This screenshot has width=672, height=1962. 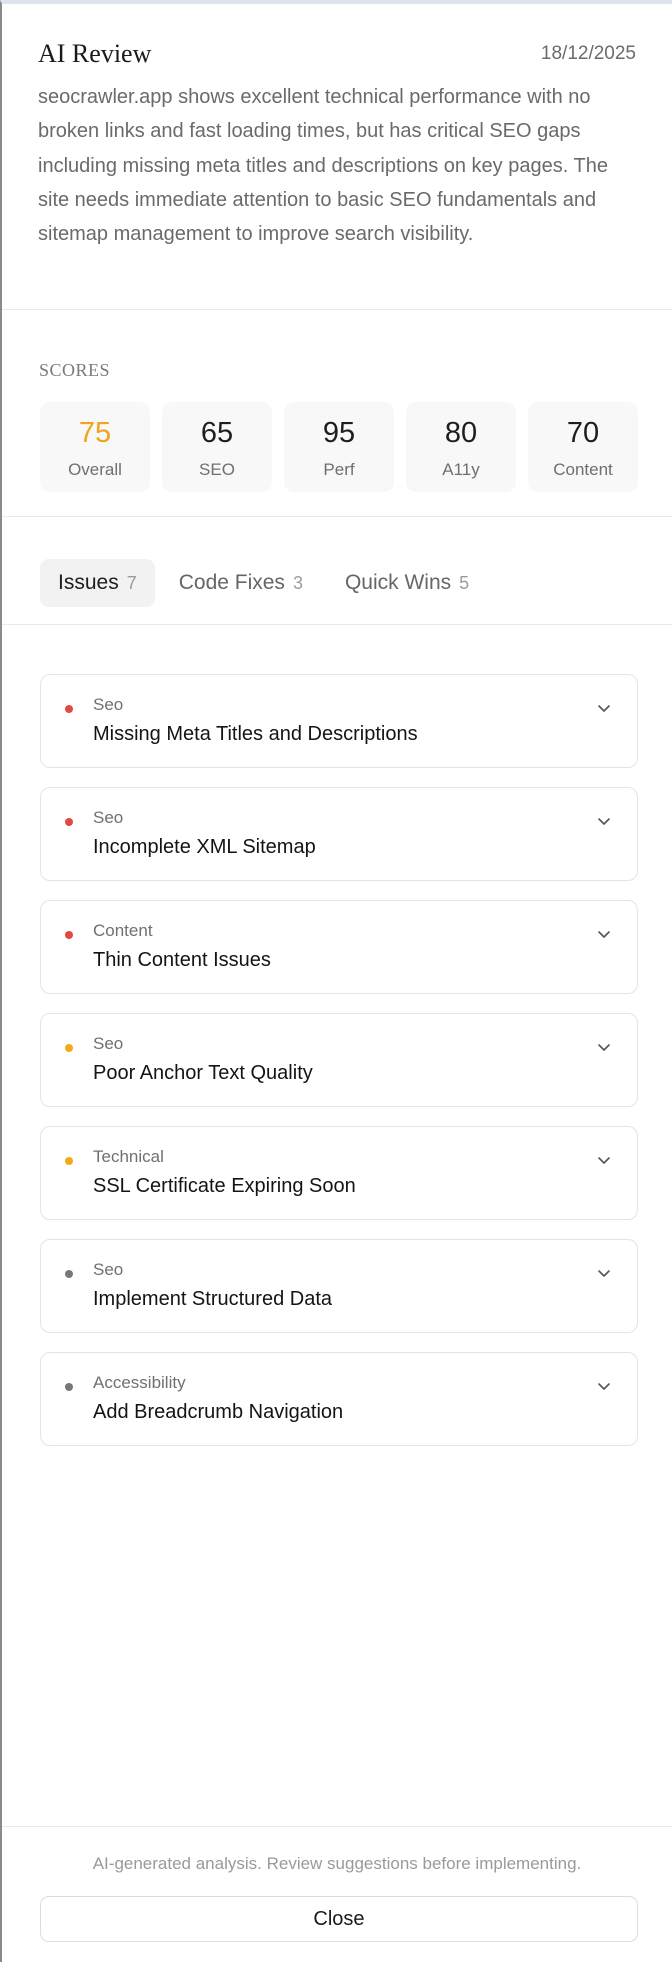 What do you see at coordinates (212, 1299) in the screenshot?
I see `issue-title: Implement Structured Data` at bounding box center [212, 1299].